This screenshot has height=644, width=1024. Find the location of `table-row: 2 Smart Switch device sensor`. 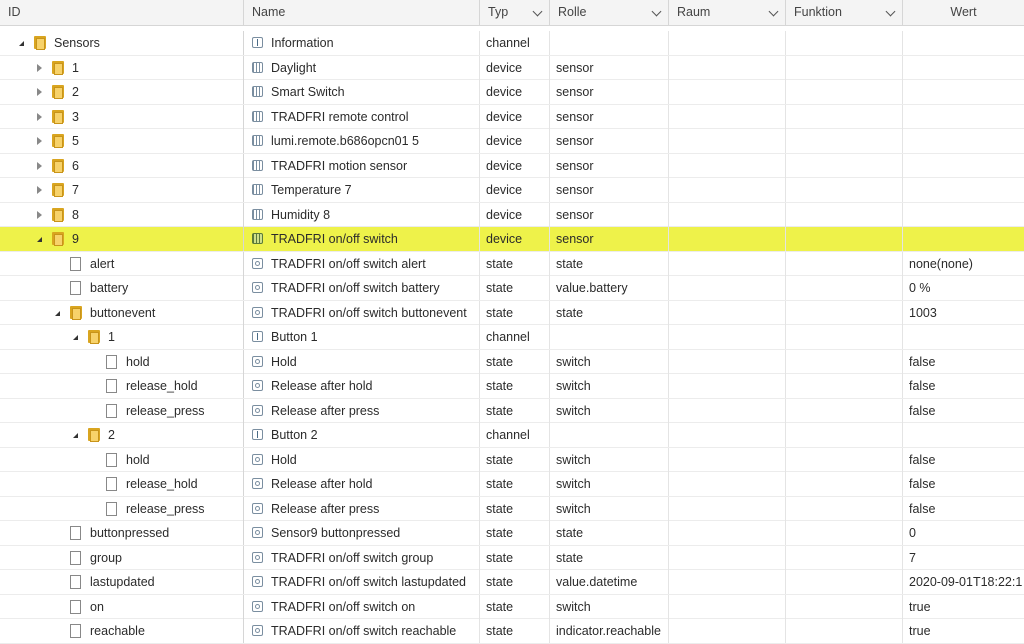

table-row: 2 Smart Switch device sensor is located at coordinates (512, 92).